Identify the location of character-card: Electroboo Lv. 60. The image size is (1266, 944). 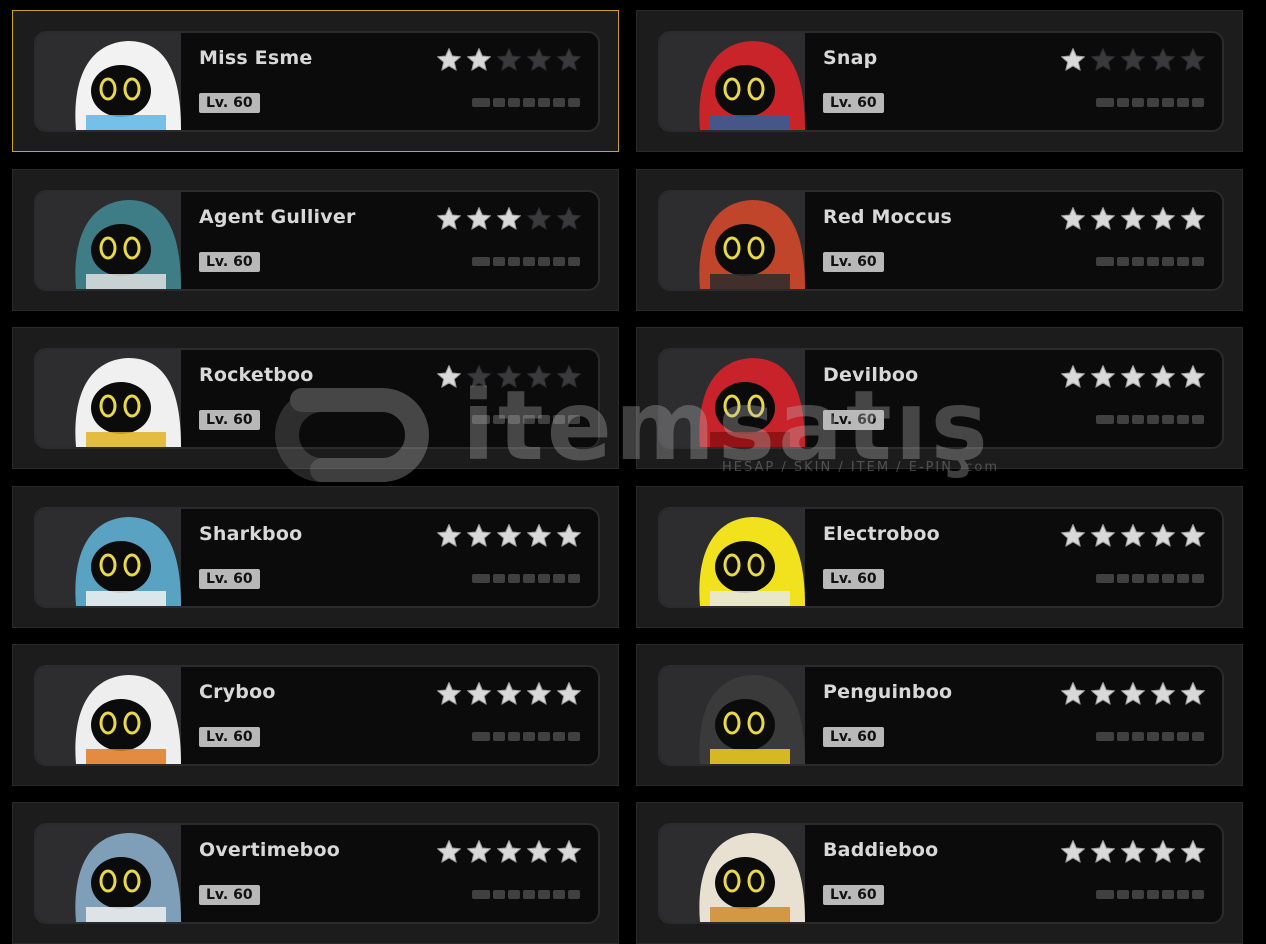
(941, 557).